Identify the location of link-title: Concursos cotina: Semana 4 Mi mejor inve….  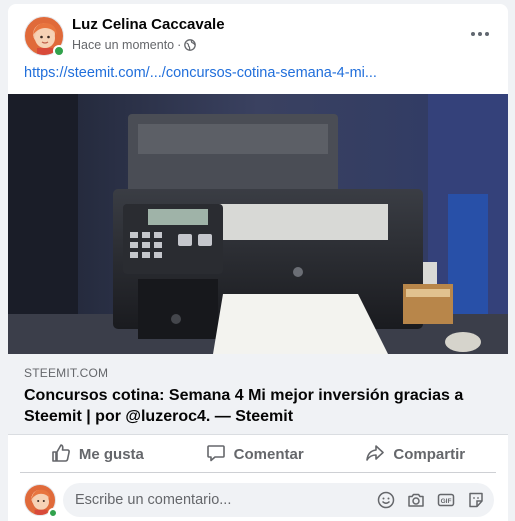
(259, 406).